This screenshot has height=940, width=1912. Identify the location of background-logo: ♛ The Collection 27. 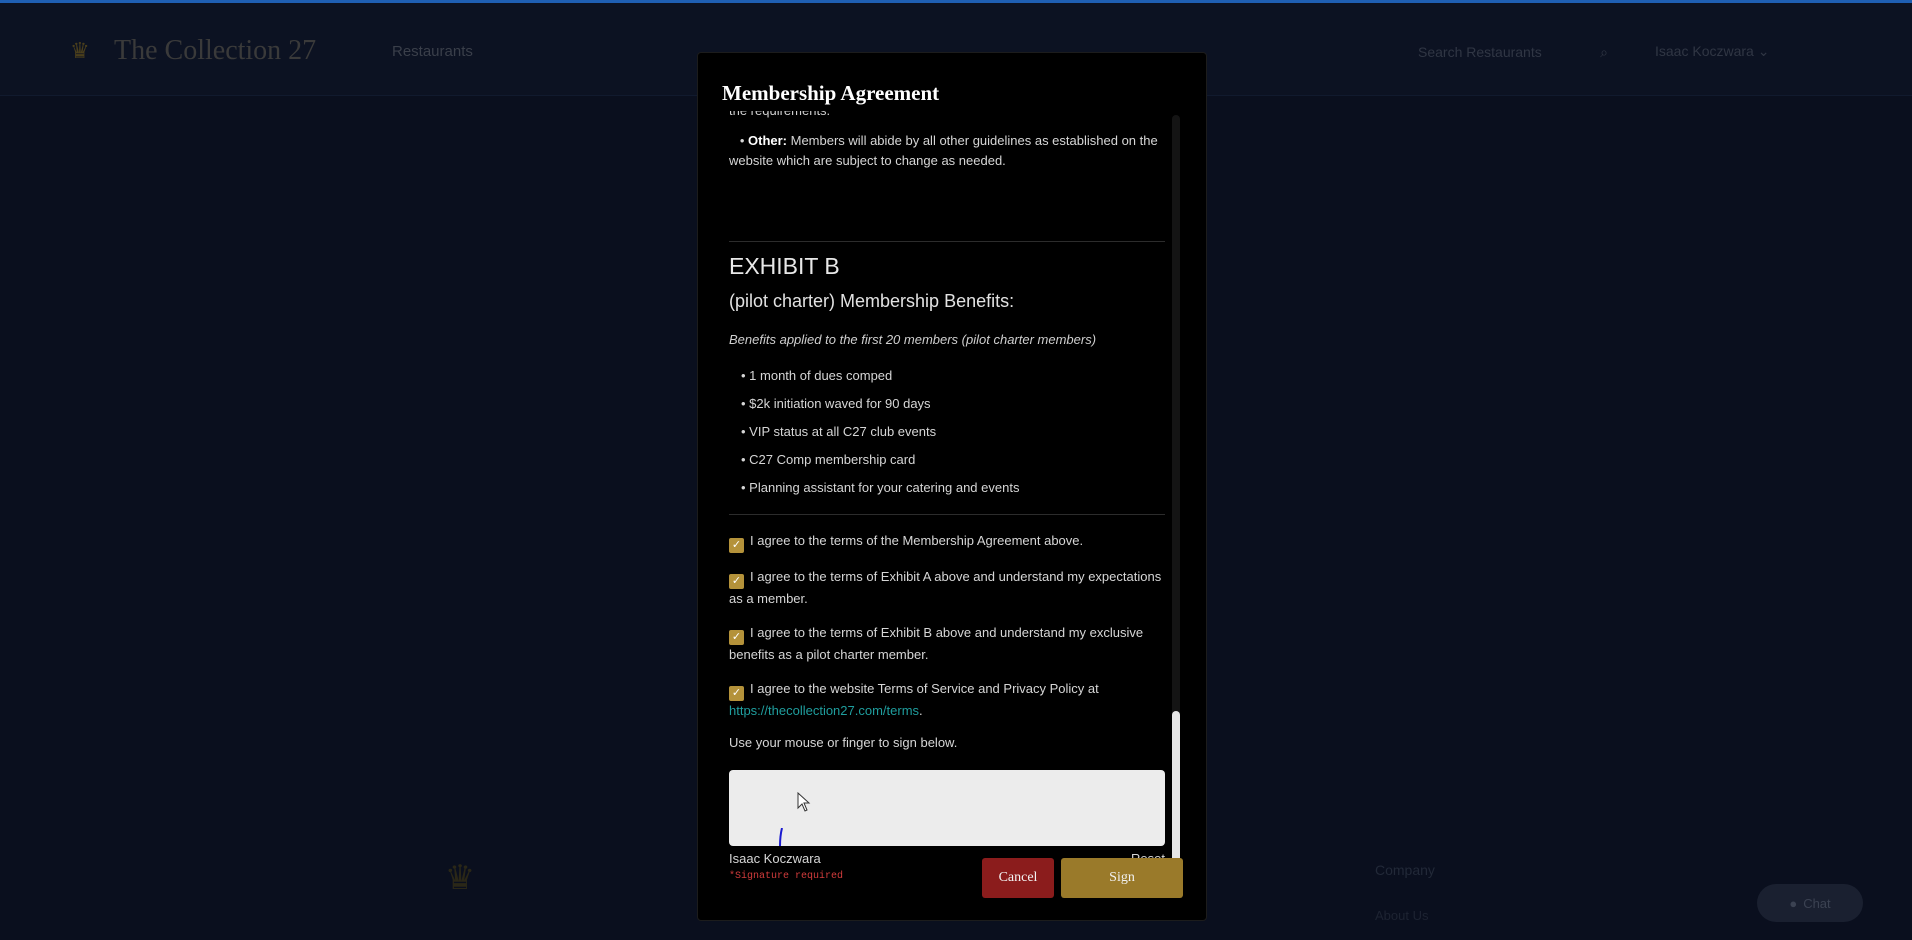
(193, 51).